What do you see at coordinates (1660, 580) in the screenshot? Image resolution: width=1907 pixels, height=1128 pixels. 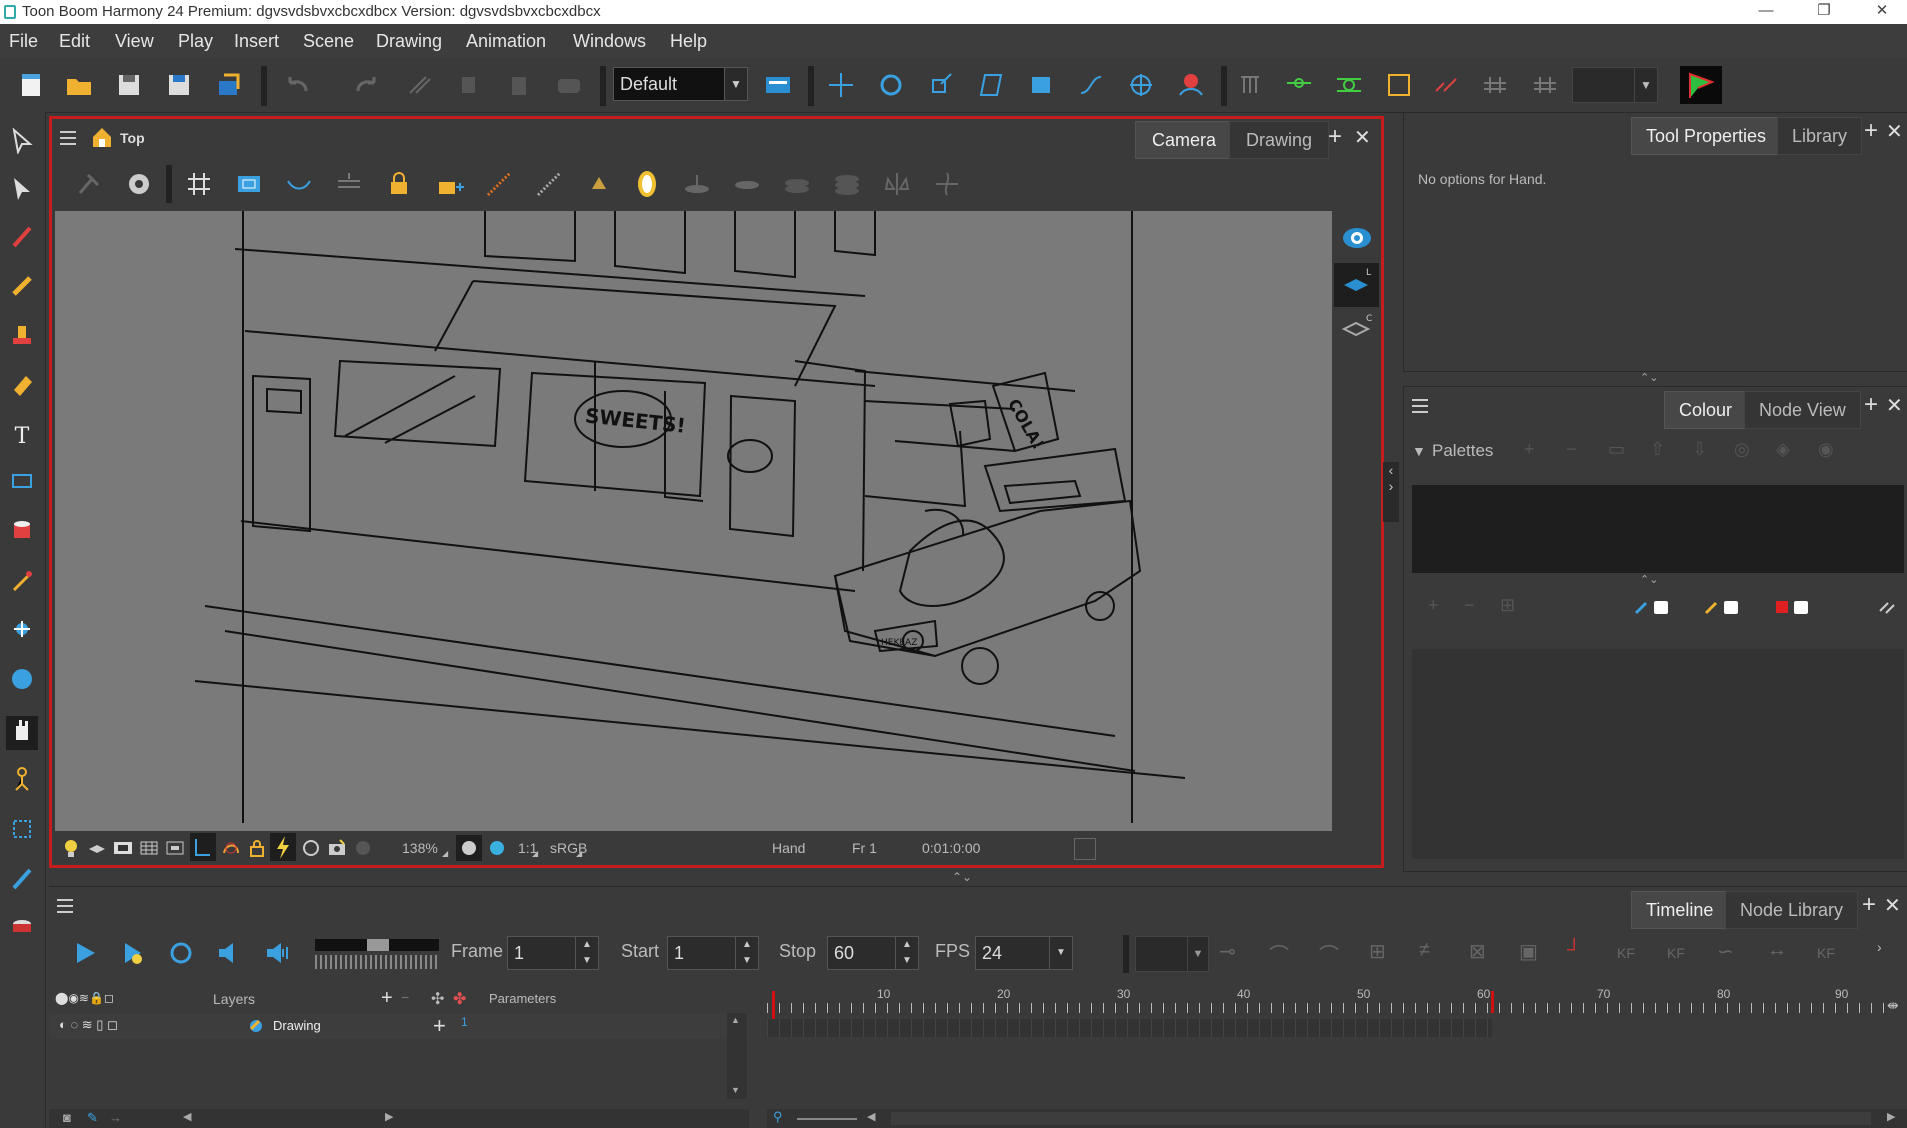 I see `panel-splitter-arrows: ⌃⌄` at bounding box center [1660, 580].